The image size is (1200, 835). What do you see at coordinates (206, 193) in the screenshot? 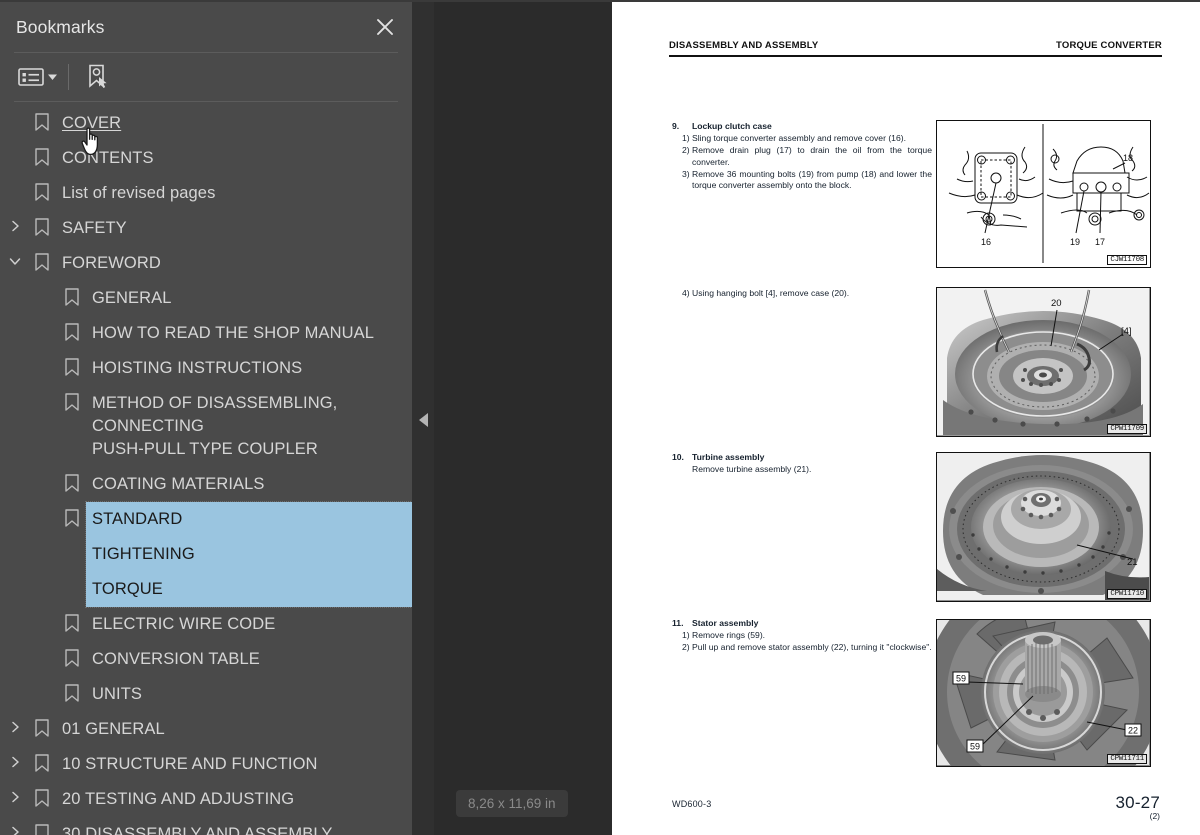
I see `bookmark-item-list-of-revised-pages: List of revised pages` at bounding box center [206, 193].